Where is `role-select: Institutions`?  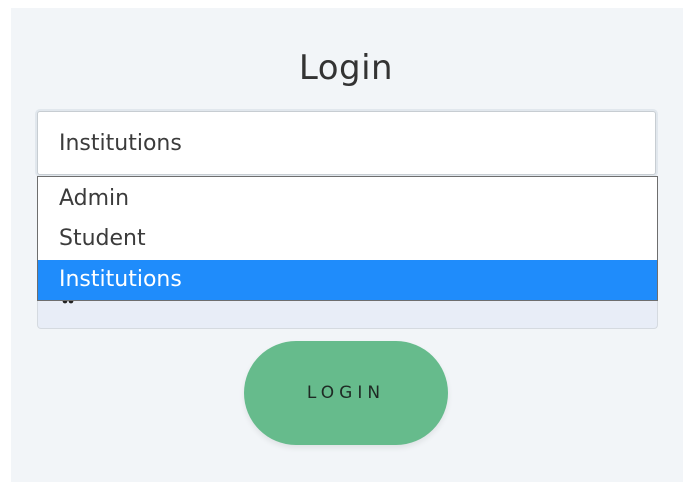 role-select: Institutions is located at coordinates (346, 143).